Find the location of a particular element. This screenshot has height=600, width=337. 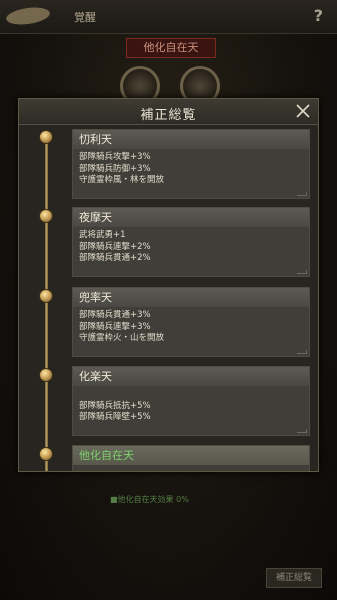

top-bar: 覚醒 ? is located at coordinates (168, 17).